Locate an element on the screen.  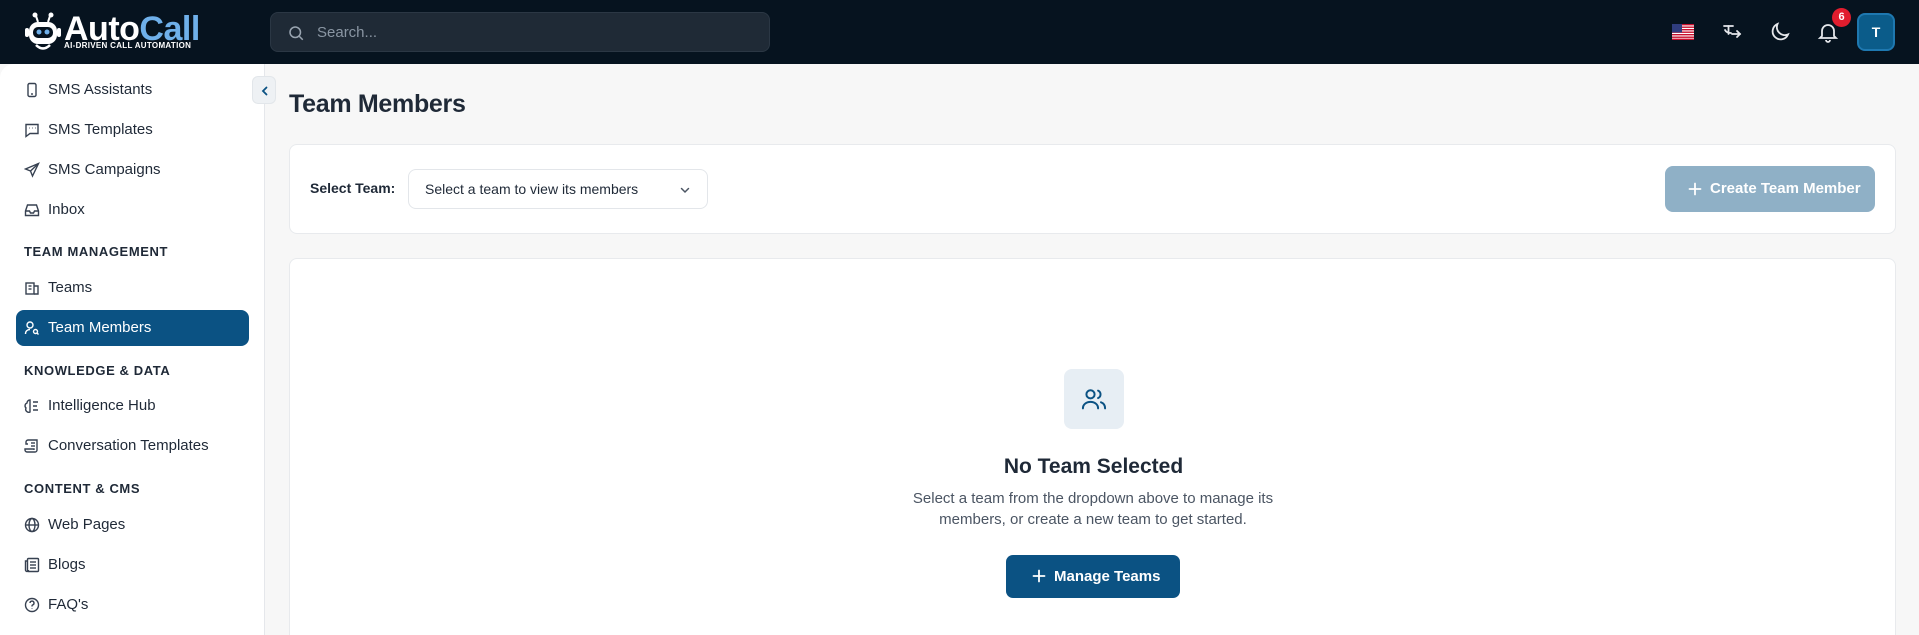
sidebar-item-label: SMS Templates is located at coordinates (100, 129).